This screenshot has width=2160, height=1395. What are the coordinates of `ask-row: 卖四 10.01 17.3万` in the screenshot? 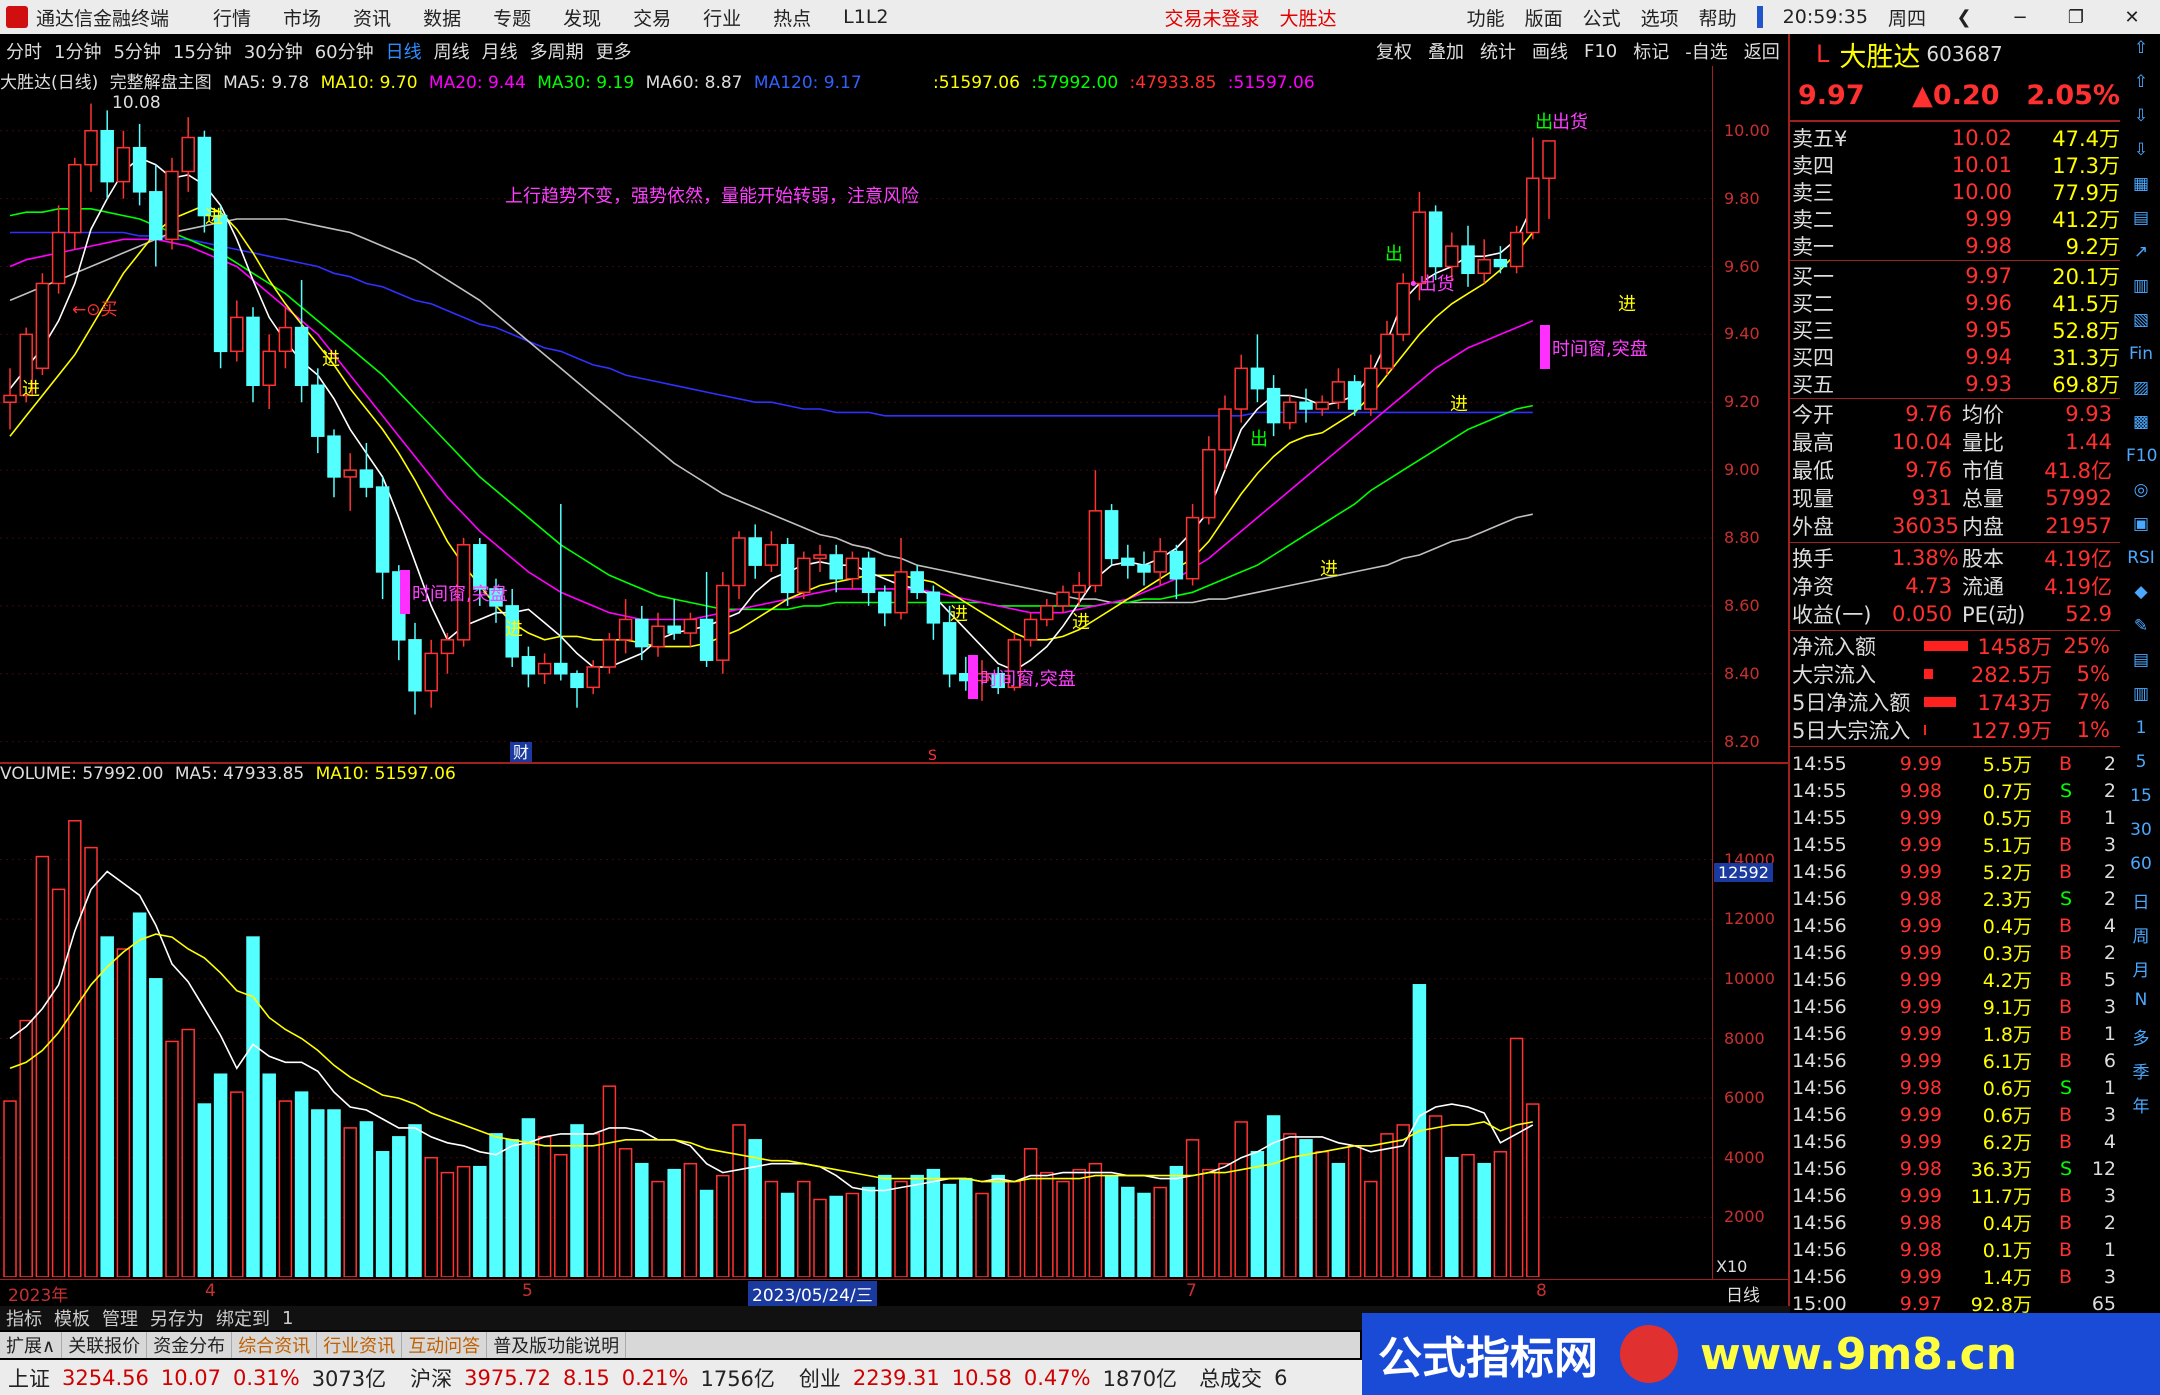 It's located at (1955, 164).